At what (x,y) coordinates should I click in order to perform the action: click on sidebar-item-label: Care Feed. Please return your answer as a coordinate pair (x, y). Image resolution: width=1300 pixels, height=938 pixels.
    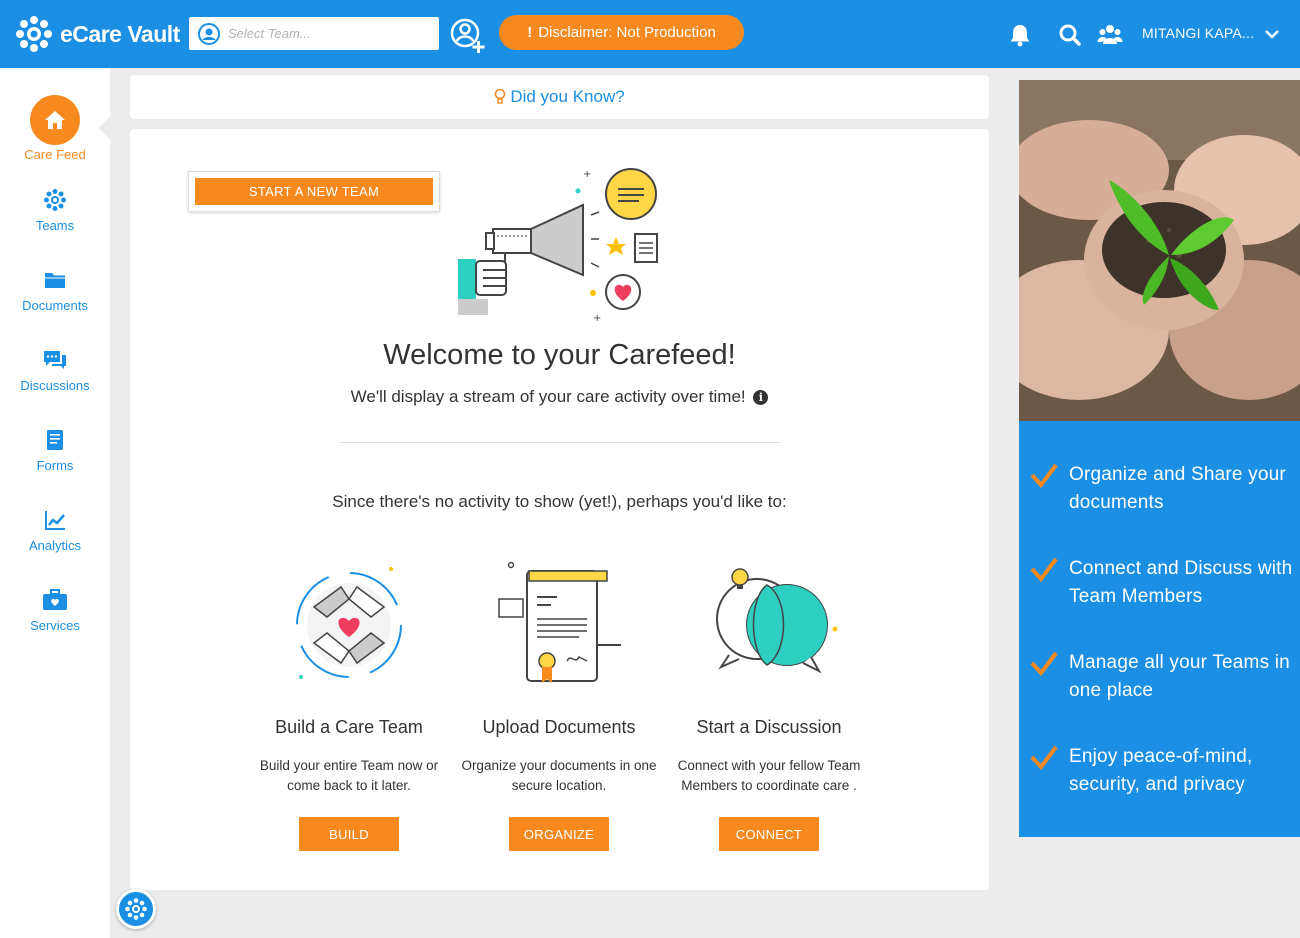
    Looking at the image, I should click on (55, 154).